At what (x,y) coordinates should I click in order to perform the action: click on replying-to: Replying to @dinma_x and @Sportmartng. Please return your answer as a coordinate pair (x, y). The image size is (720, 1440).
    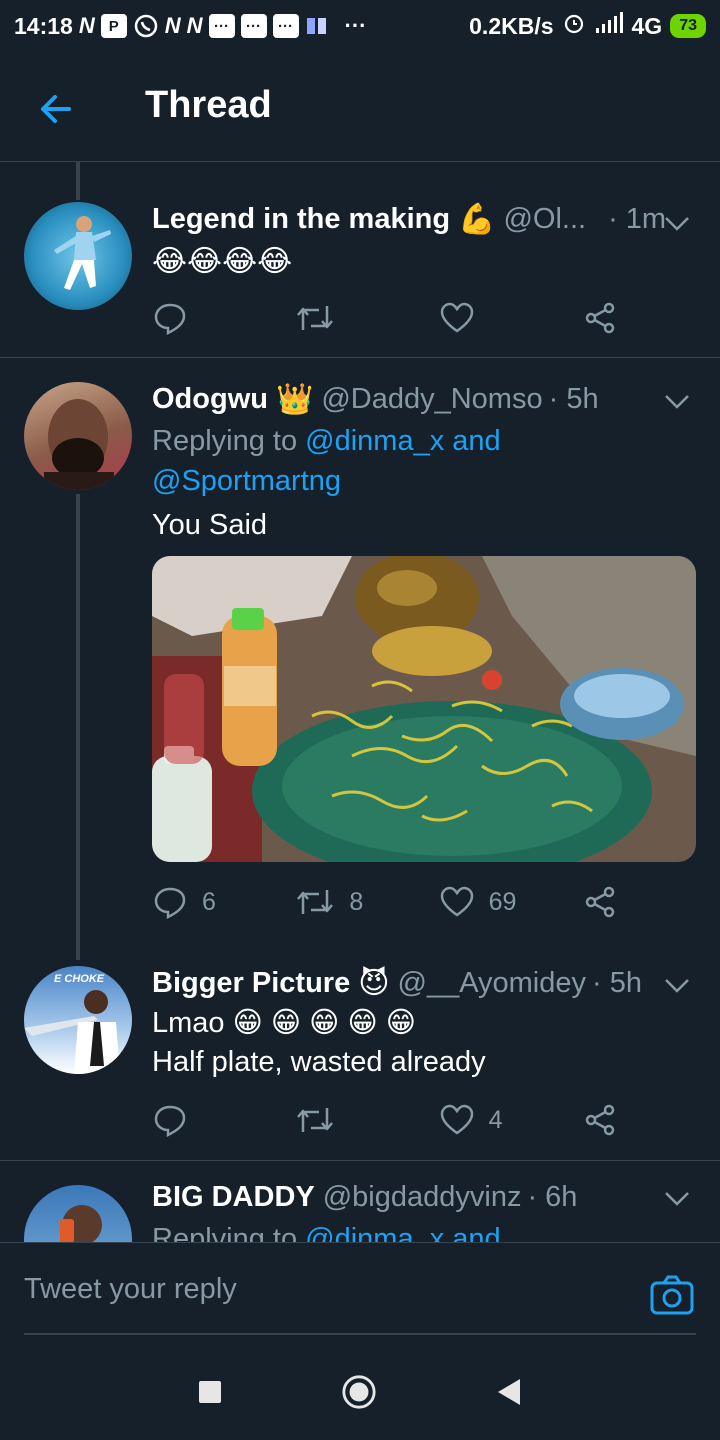
    Looking at the image, I should click on (412, 461).